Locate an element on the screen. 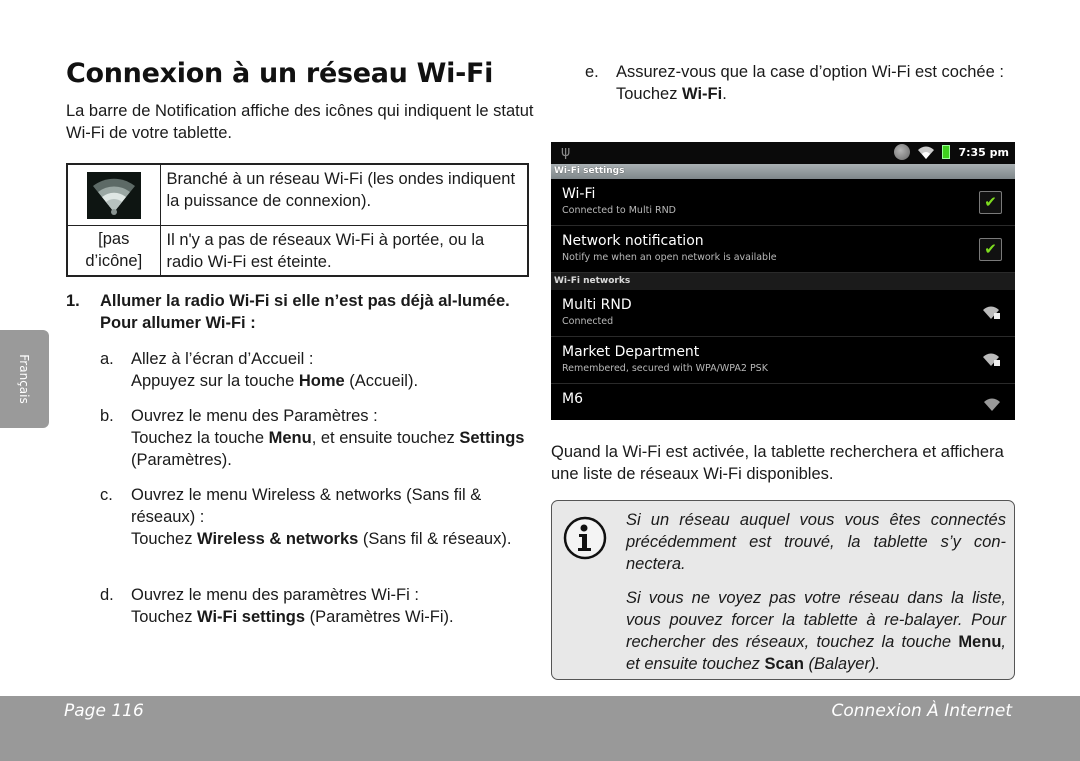 Image resolution: width=1080 pixels, height=761 pixels. network-item: M6 is located at coordinates (783, 402).